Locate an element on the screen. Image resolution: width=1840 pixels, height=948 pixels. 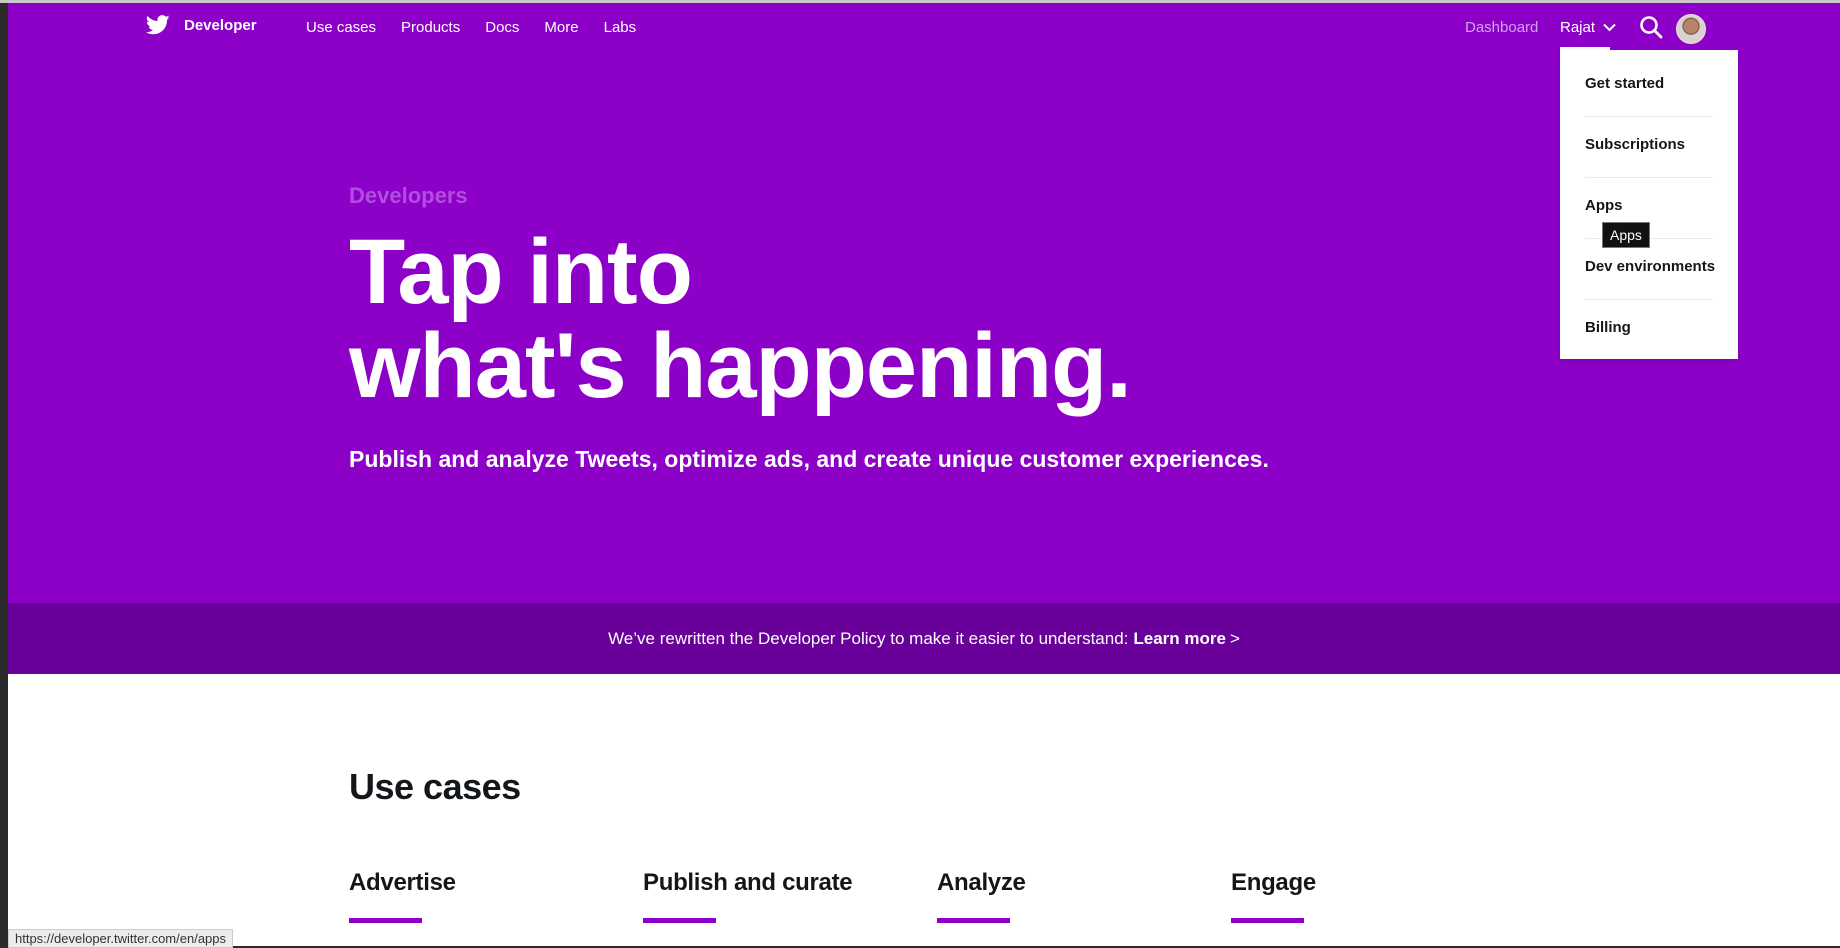
use-case-advertise: Advertise is located at coordinates (402, 896).